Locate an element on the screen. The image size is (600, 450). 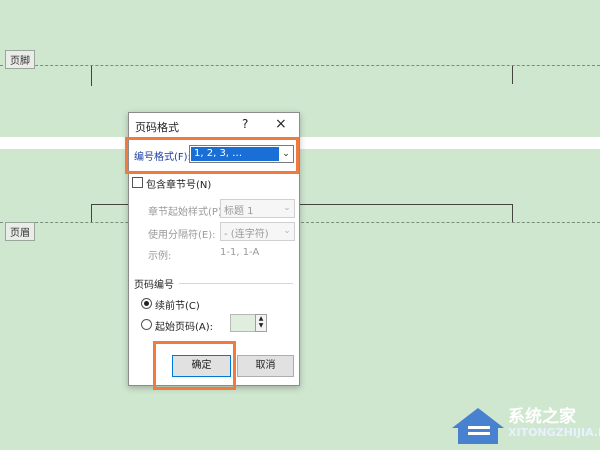
header-cursor-mark is located at coordinates (91, 76).